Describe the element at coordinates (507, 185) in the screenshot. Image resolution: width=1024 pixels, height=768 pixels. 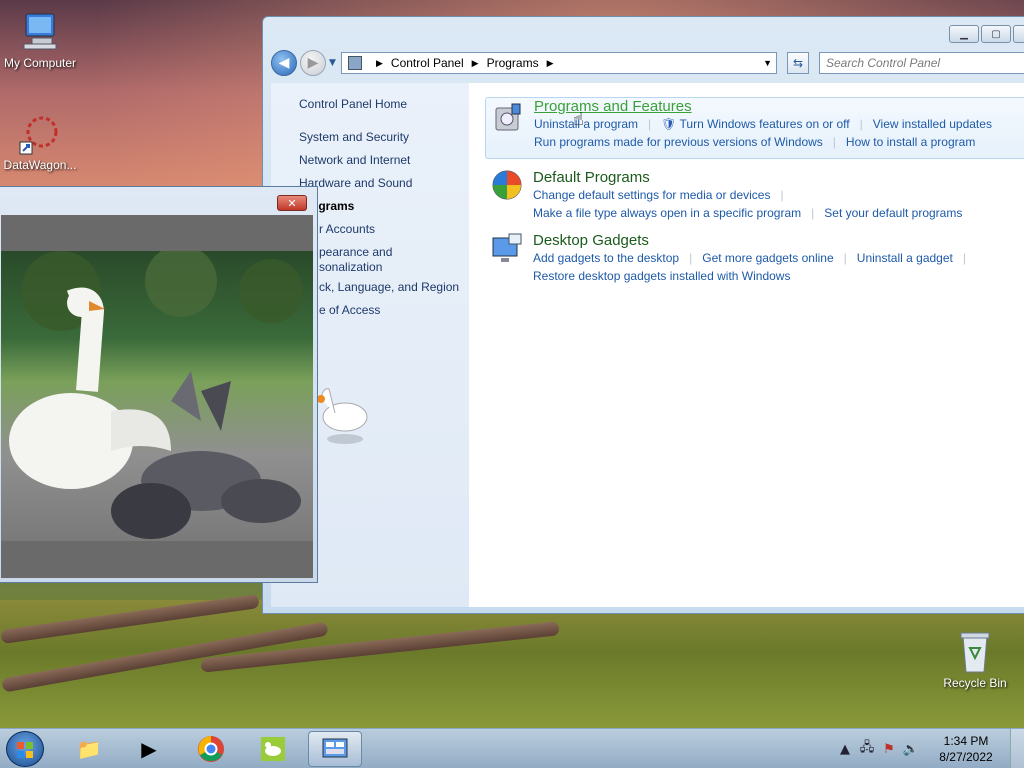
I see `default-programs-icon` at that location.